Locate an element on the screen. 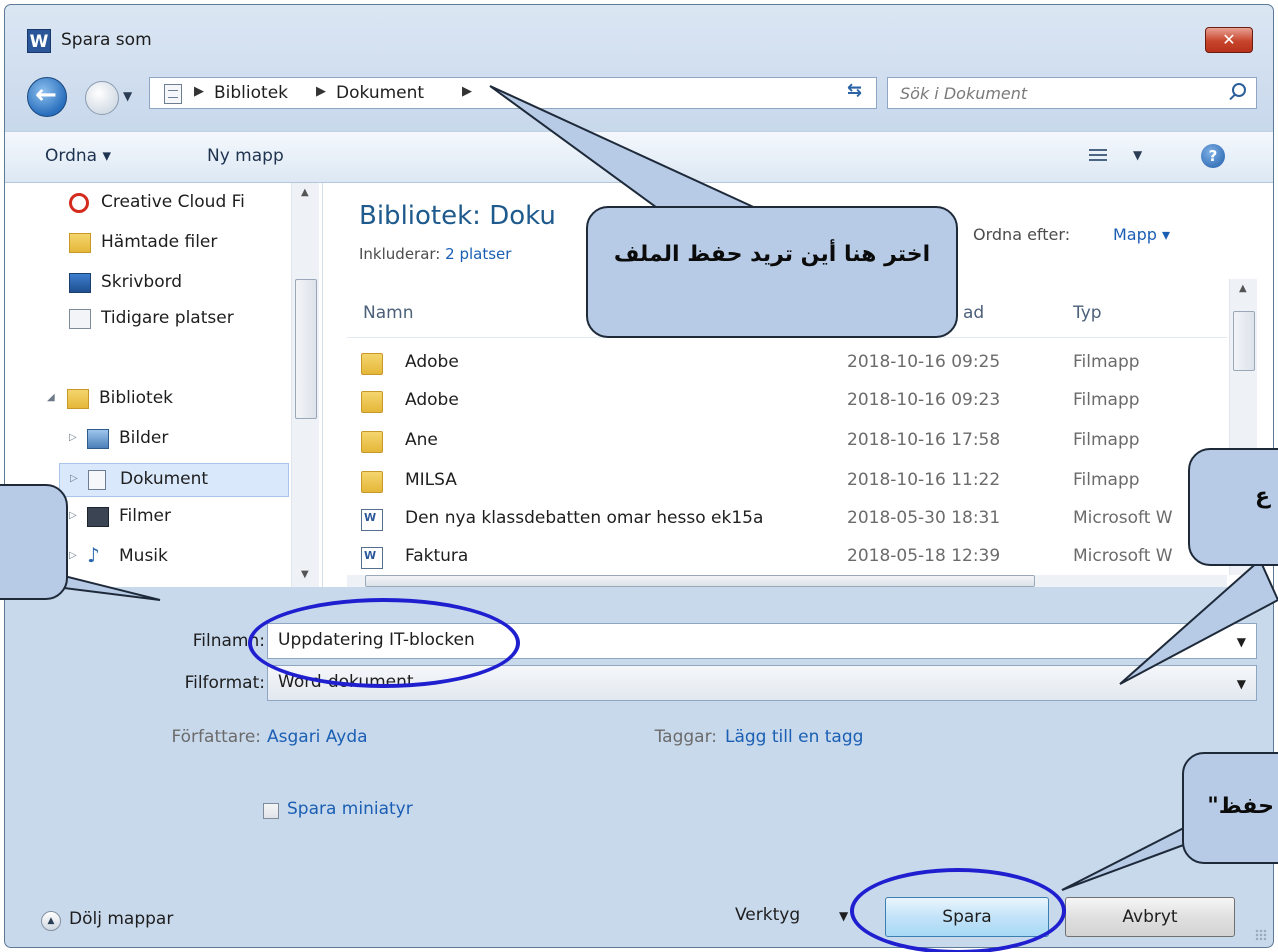  format-callout-pointer is located at coordinates (1198, 621).